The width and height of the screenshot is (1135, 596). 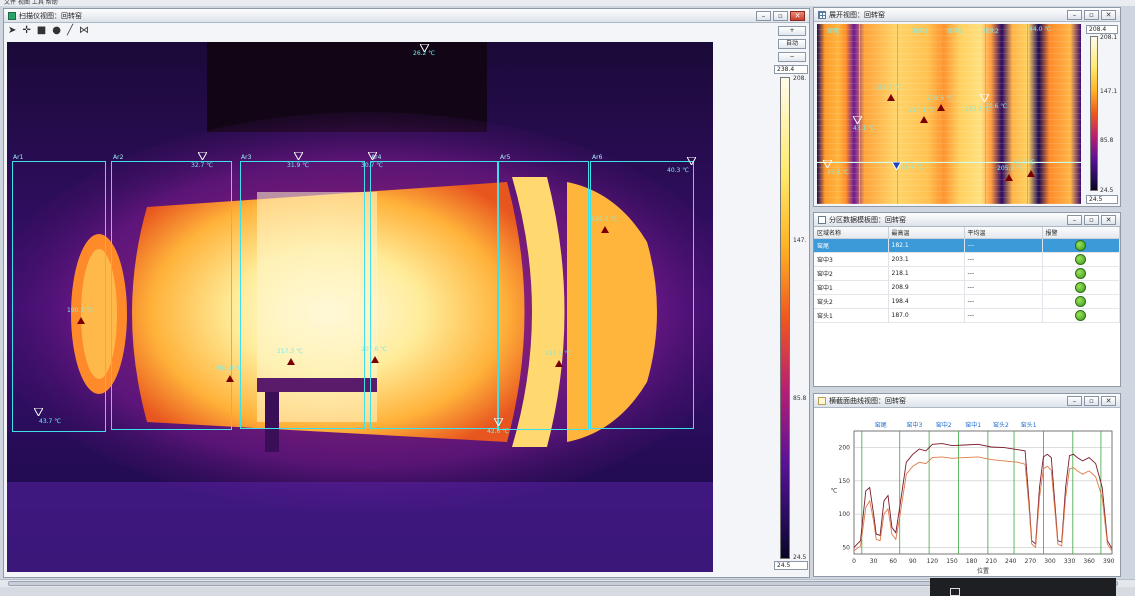 What do you see at coordinates (434, 295) in the screenshot?
I see `zone-ar4` at bounding box center [434, 295].